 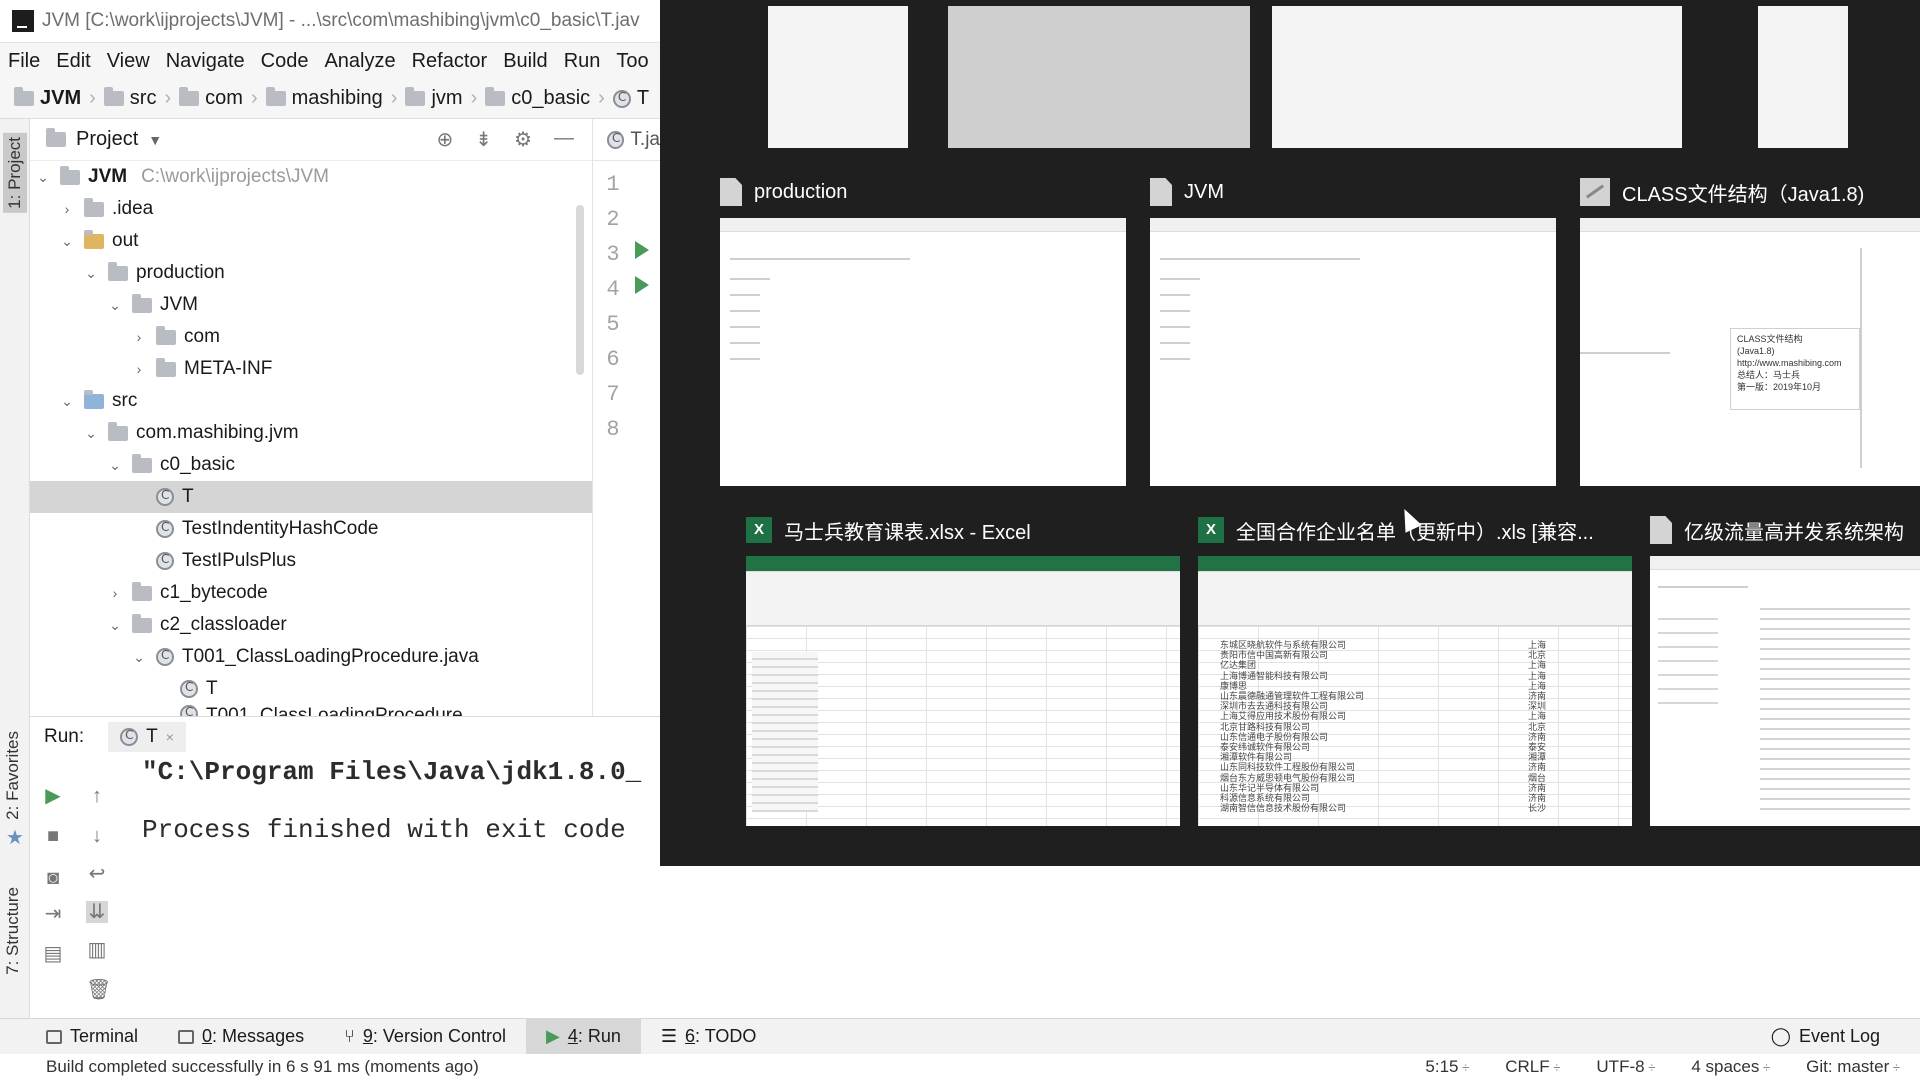 I want to click on window-production: production, so click(x=925, y=326).